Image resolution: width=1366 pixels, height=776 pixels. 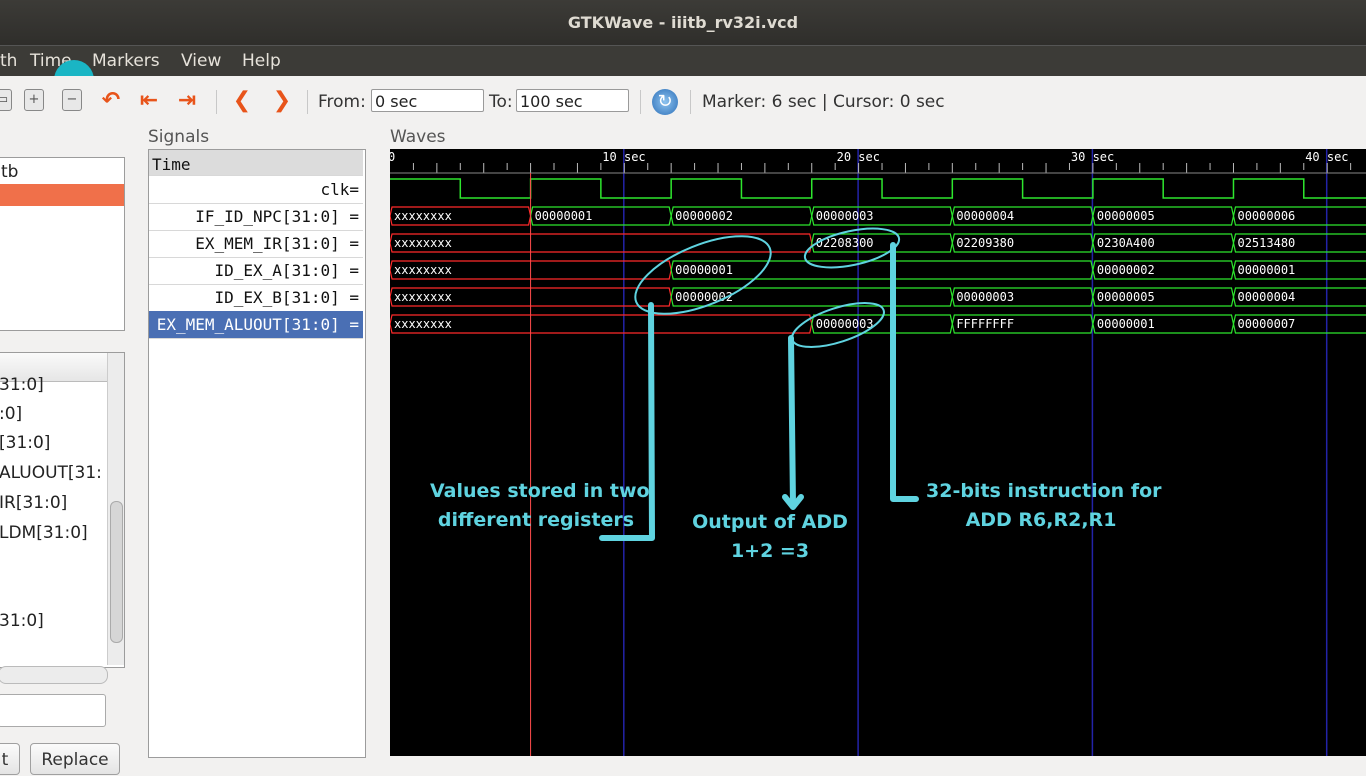 What do you see at coordinates (1044, 505) in the screenshot?
I see `annotation-text-instruction: 32-bits instruction for ADD R6,R2,R1` at bounding box center [1044, 505].